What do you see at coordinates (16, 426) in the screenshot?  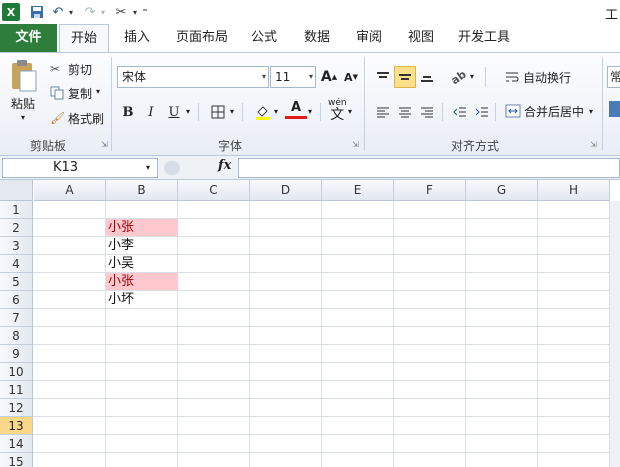 I see `row-header-13: 13` at bounding box center [16, 426].